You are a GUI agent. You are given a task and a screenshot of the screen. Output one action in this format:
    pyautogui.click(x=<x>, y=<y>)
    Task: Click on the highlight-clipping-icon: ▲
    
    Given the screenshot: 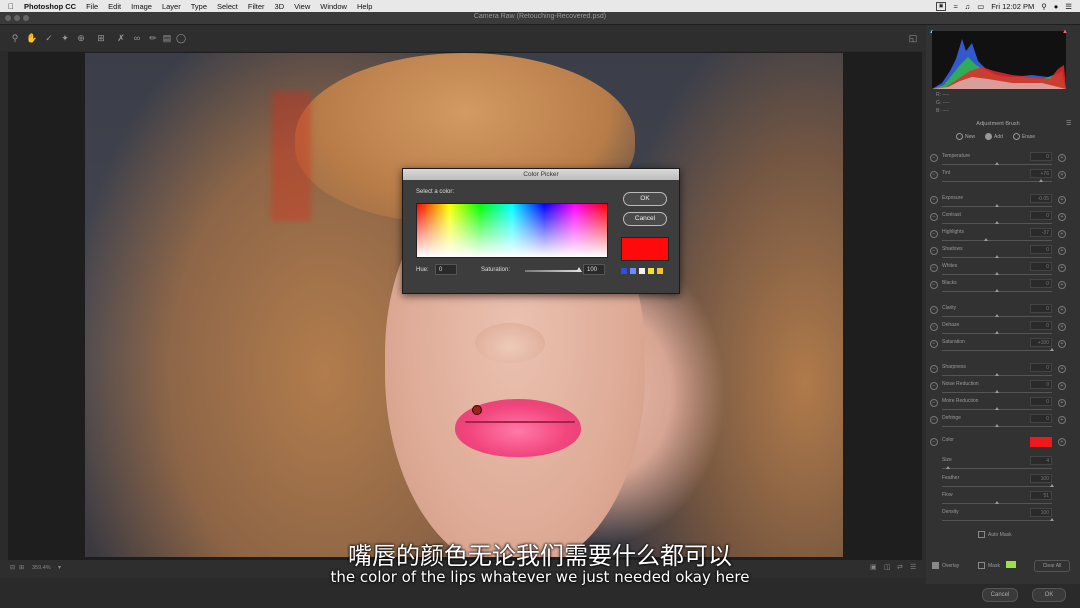 What is the action you would take?
    pyautogui.click(x=1065, y=32)
    